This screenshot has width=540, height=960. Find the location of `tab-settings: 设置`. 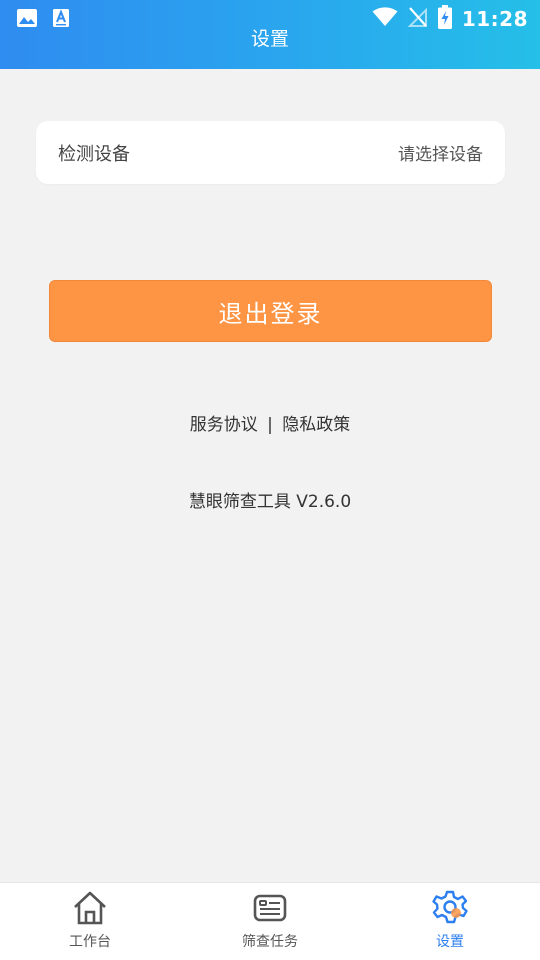

tab-settings: 设置 is located at coordinates (450, 921).